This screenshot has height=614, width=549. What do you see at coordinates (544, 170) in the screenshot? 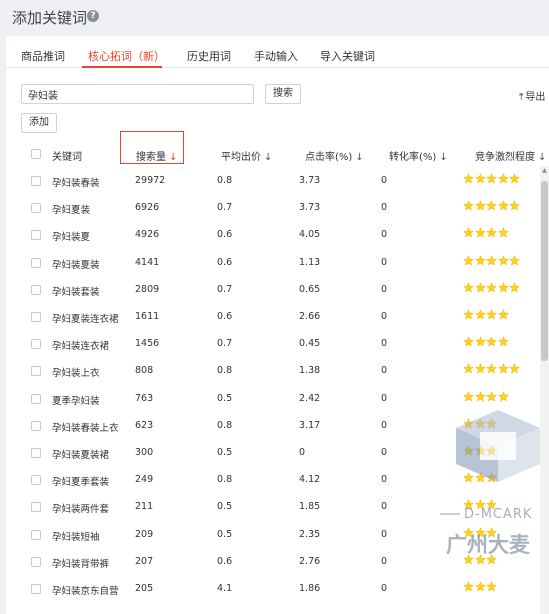
I see `scroll-up-icon: ▲` at bounding box center [544, 170].